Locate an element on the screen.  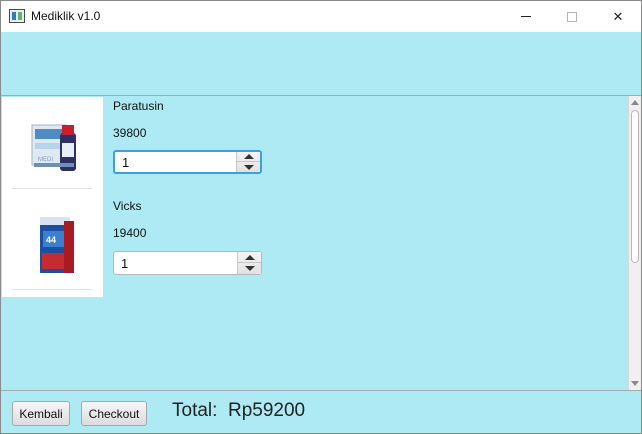
product-image-paratusin: MEDI is located at coordinates (52, 147).